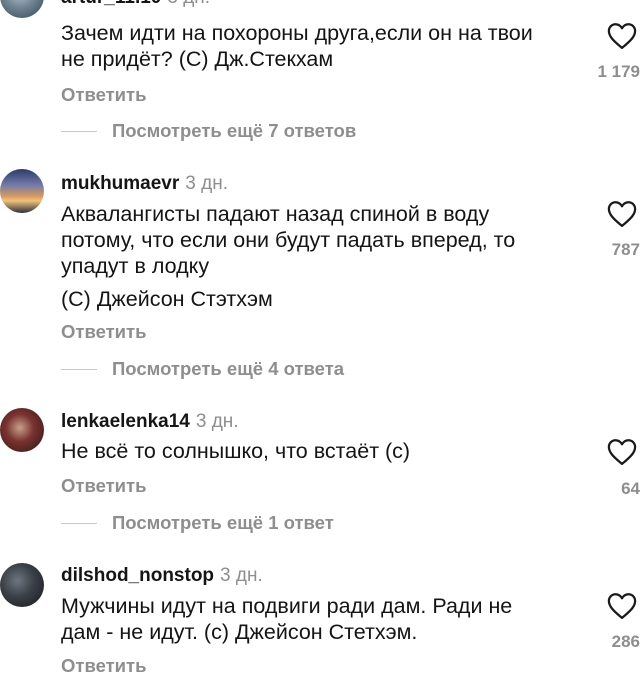 The width and height of the screenshot is (640, 684). I want to click on username-label: lenkaelenka14, so click(125, 421).